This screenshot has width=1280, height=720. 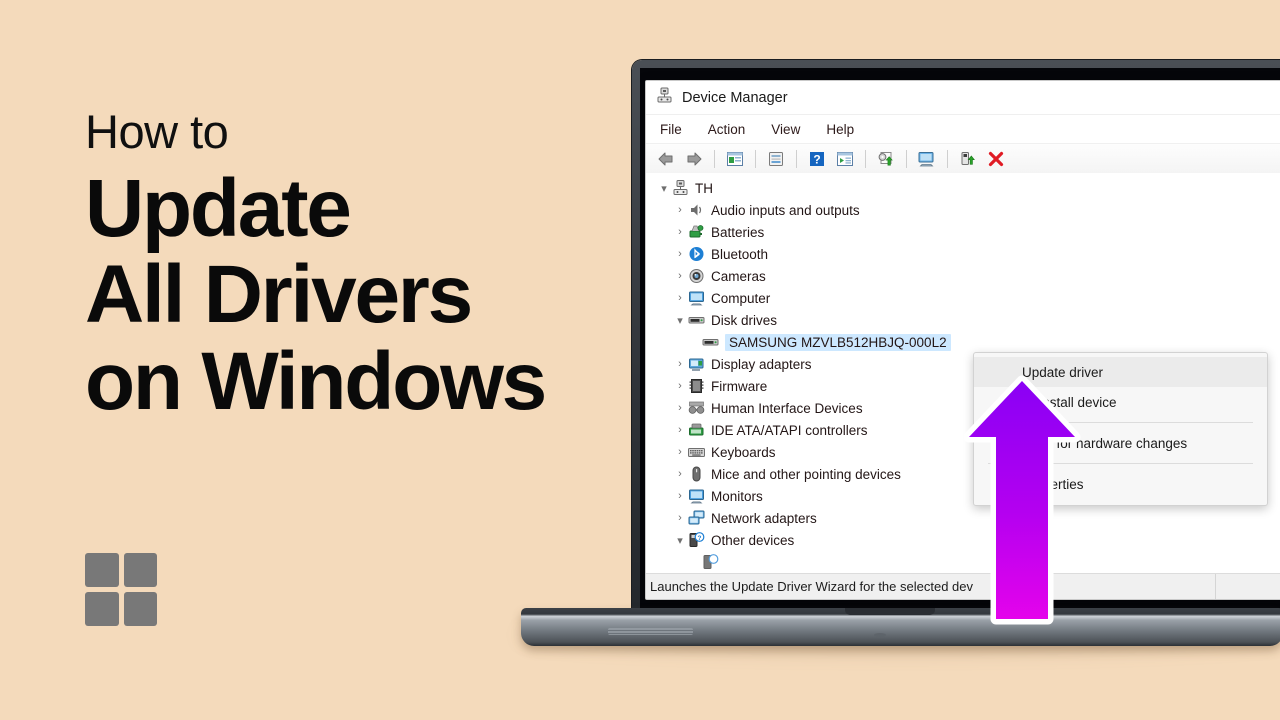 I want to click on help-button: ?, so click(x=817, y=159).